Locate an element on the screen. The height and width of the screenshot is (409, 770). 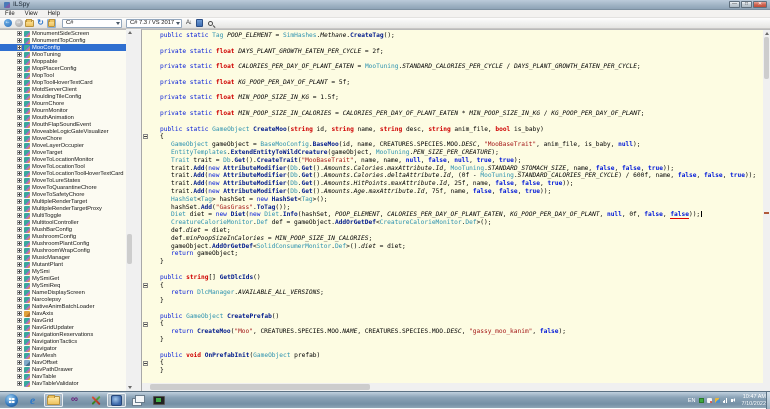
internet-explorer-task-button: e is located at coordinates (32, 400).